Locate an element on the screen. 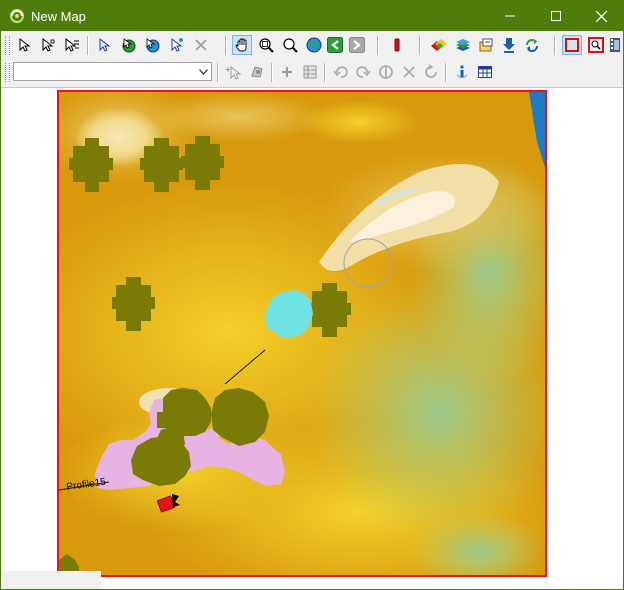  rotate-icon is located at coordinates (431, 71).